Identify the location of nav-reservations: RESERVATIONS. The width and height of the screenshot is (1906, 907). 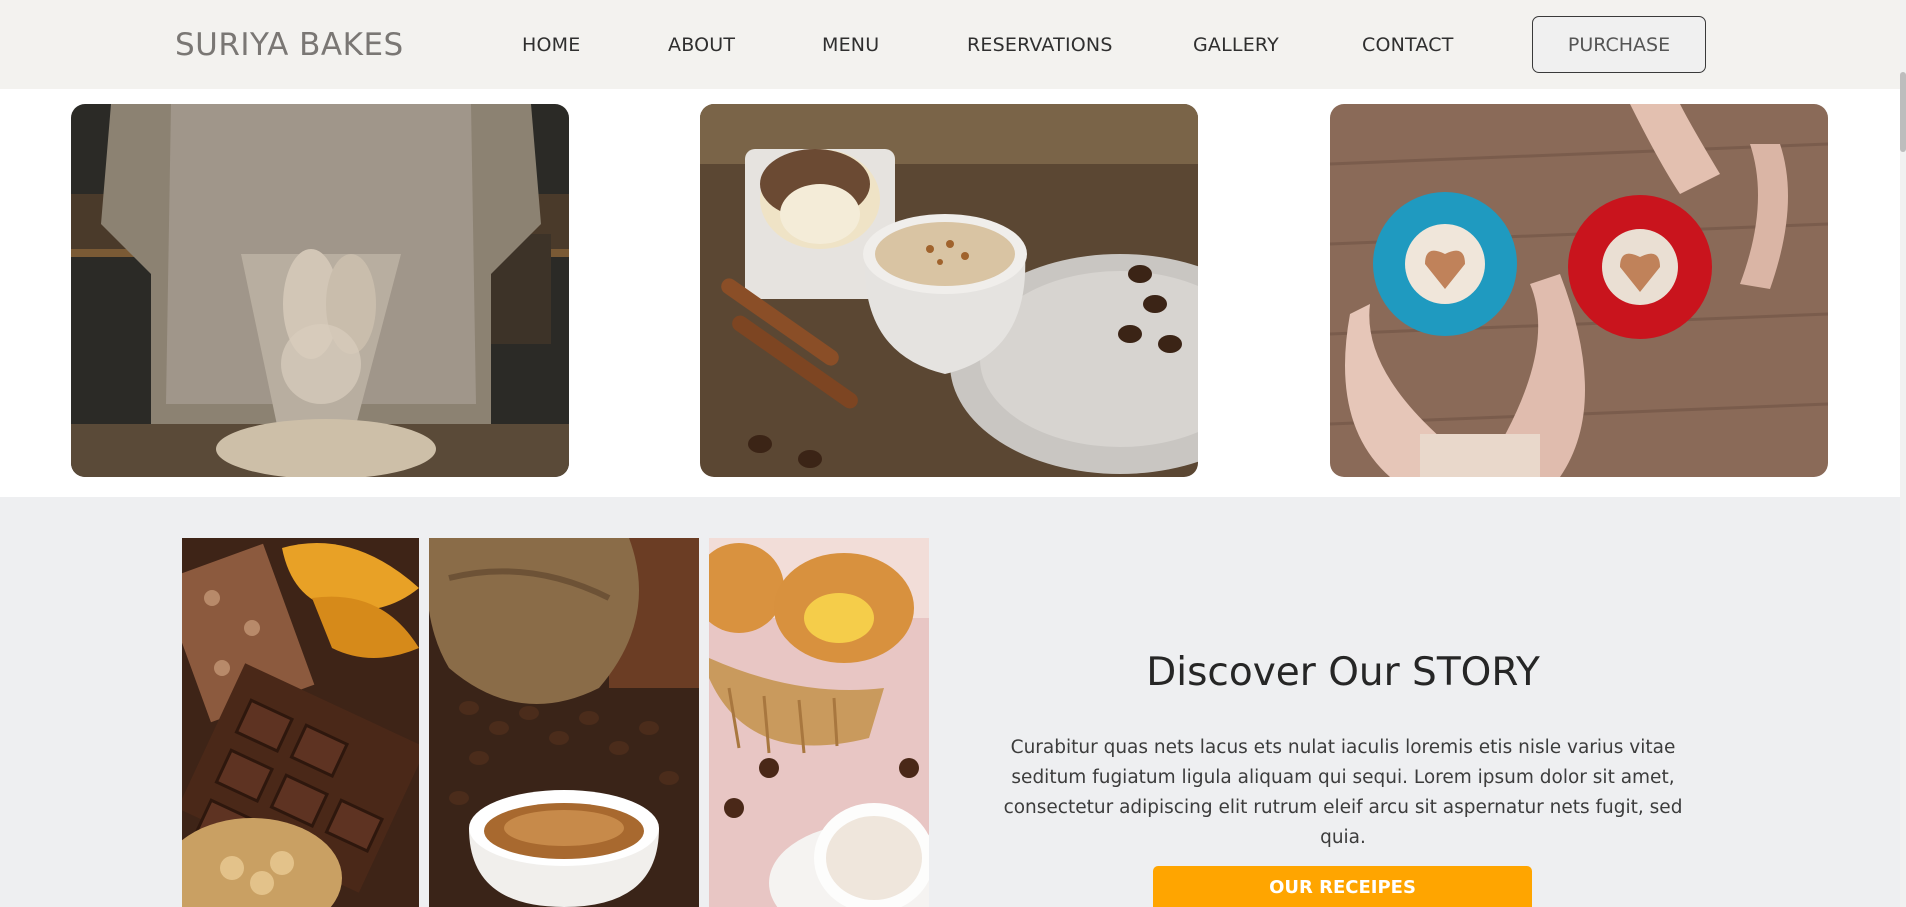
(1040, 45).